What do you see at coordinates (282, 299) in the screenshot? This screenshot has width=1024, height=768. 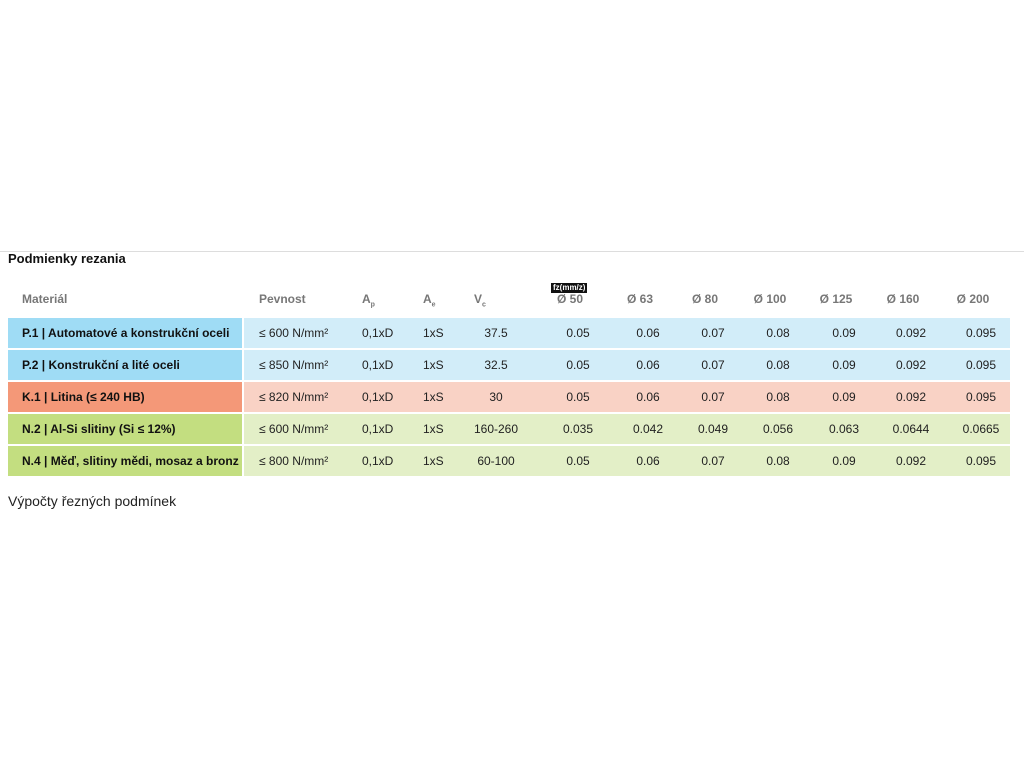 I see `header-strength: Pevnost` at bounding box center [282, 299].